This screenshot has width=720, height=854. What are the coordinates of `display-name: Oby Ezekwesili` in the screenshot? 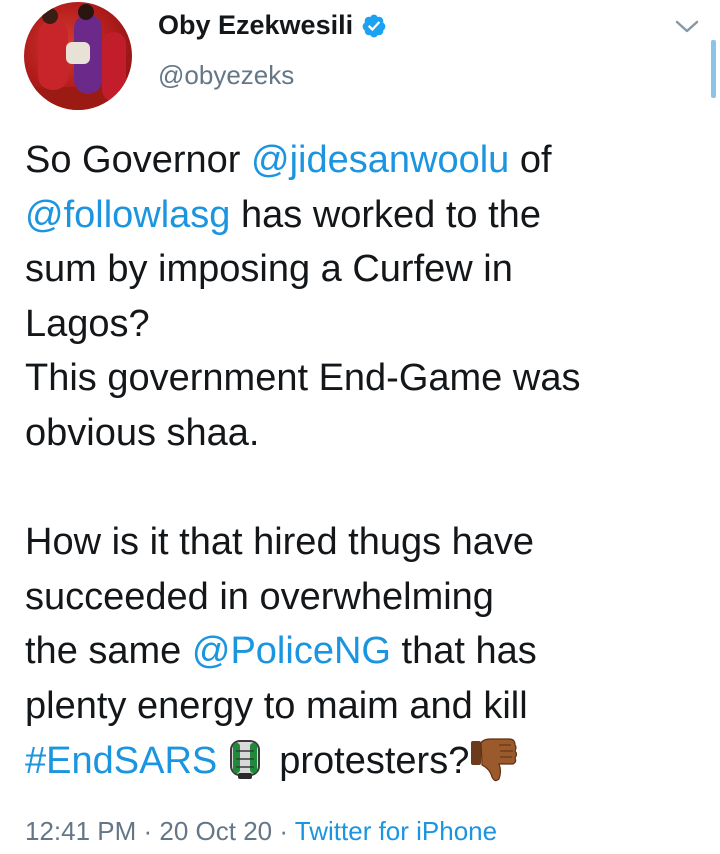 It's located at (255, 25).